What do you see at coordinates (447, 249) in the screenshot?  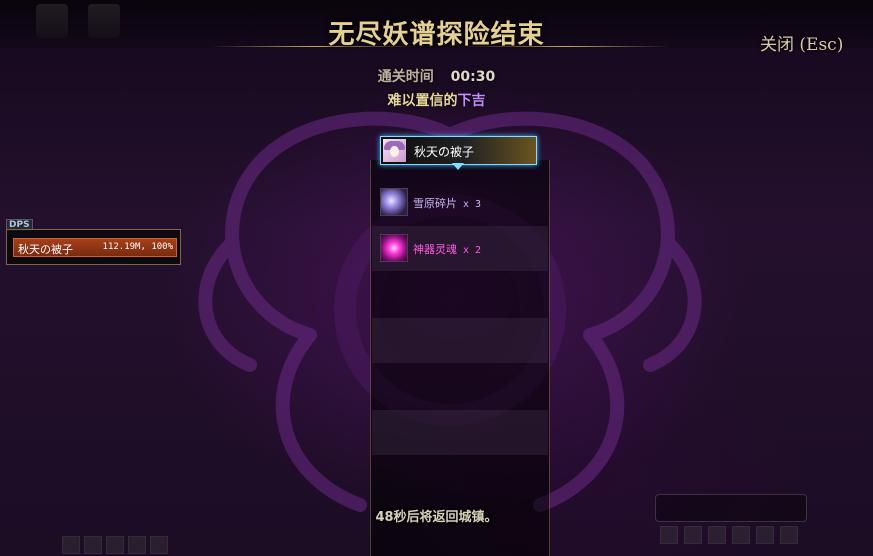 I see `reward-item-label: 神器灵魂 x 2` at bounding box center [447, 249].